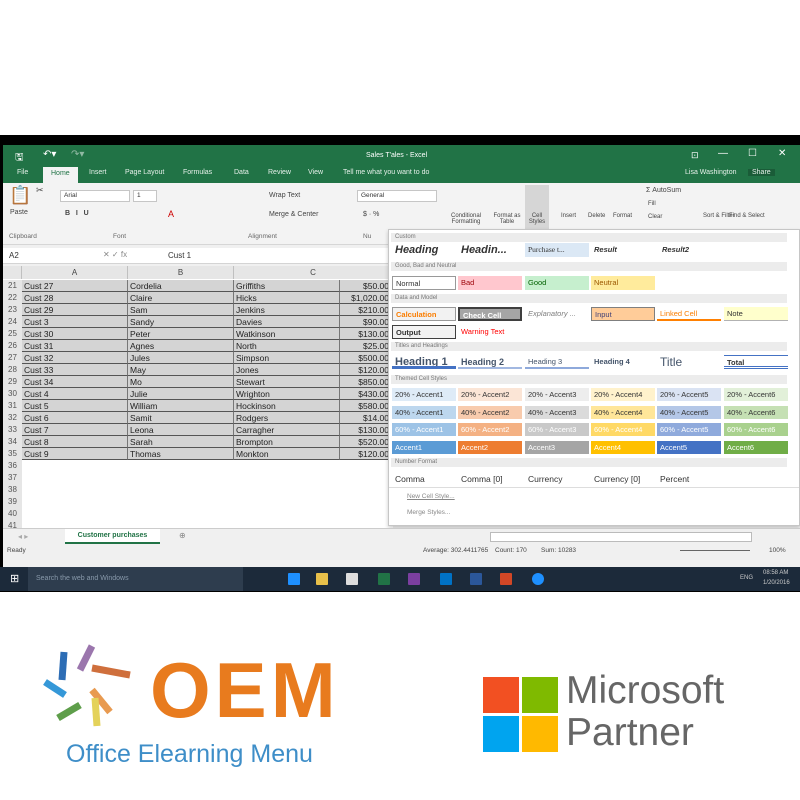 The height and width of the screenshot is (800, 800). What do you see at coordinates (75, 418) in the screenshot?
I see `cell-a: Cust 6` at bounding box center [75, 418].